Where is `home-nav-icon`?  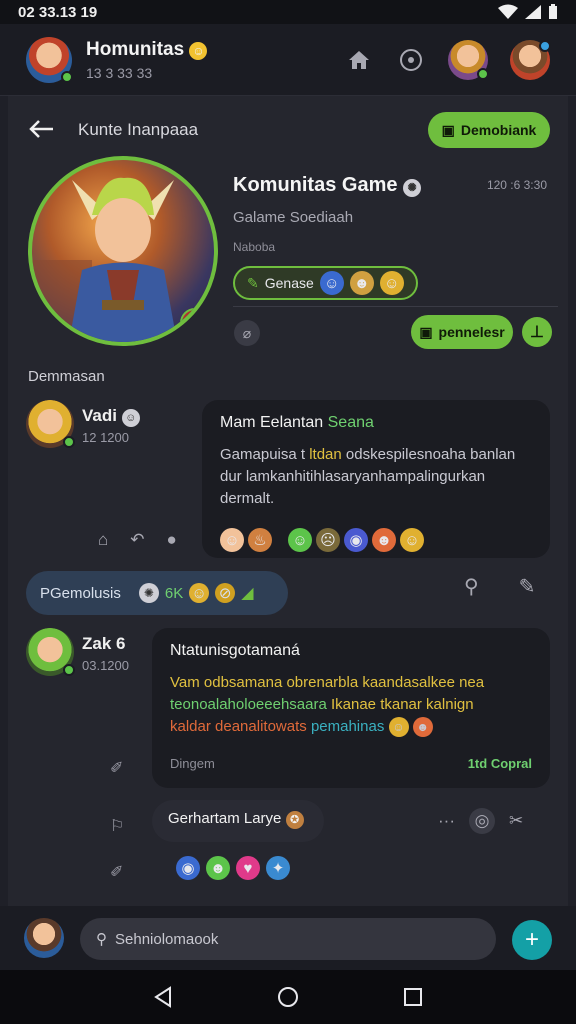
home-nav-icon is located at coordinates (288, 997).